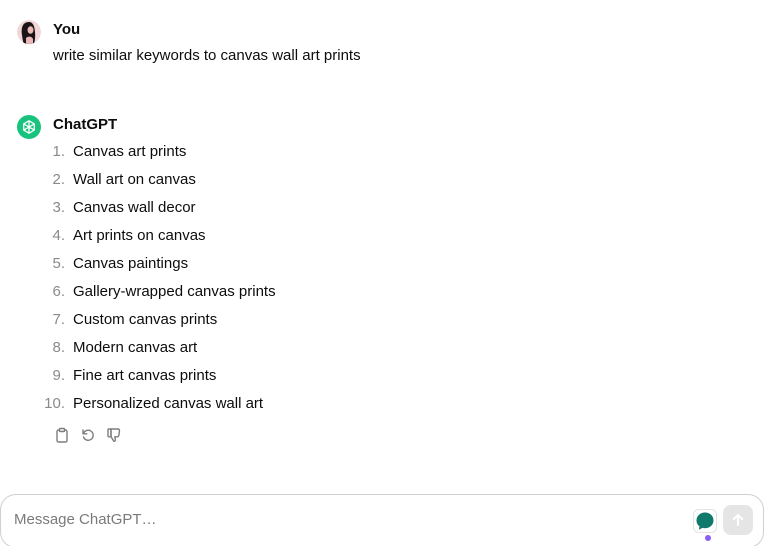 This screenshot has height=546, width=767. I want to click on list-item-number: 3., so click(58, 207).